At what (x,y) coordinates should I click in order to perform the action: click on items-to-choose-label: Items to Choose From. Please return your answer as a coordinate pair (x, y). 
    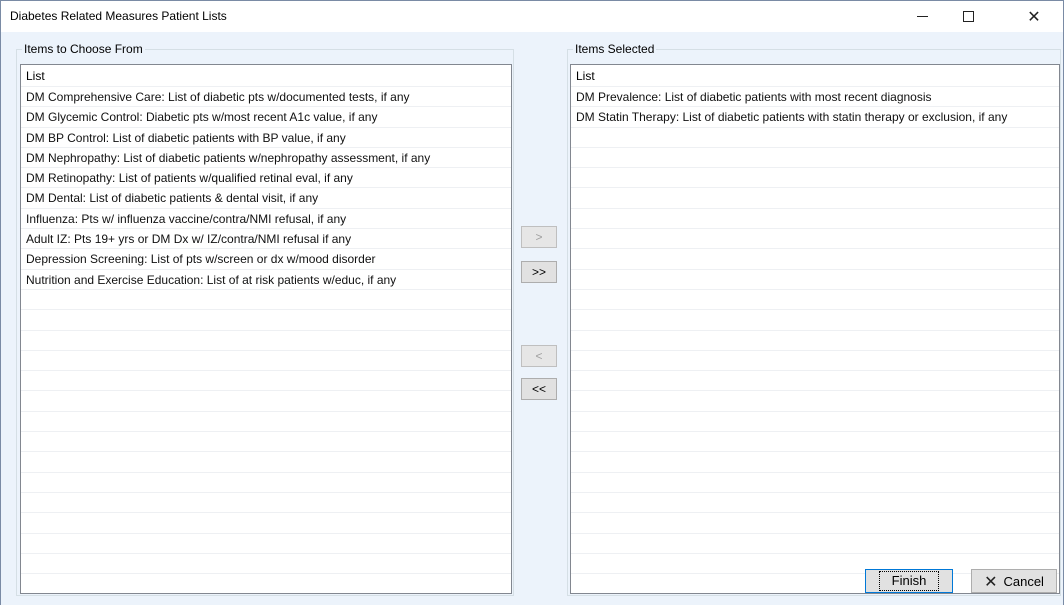
    Looking at the image, I should click on (83, 49).